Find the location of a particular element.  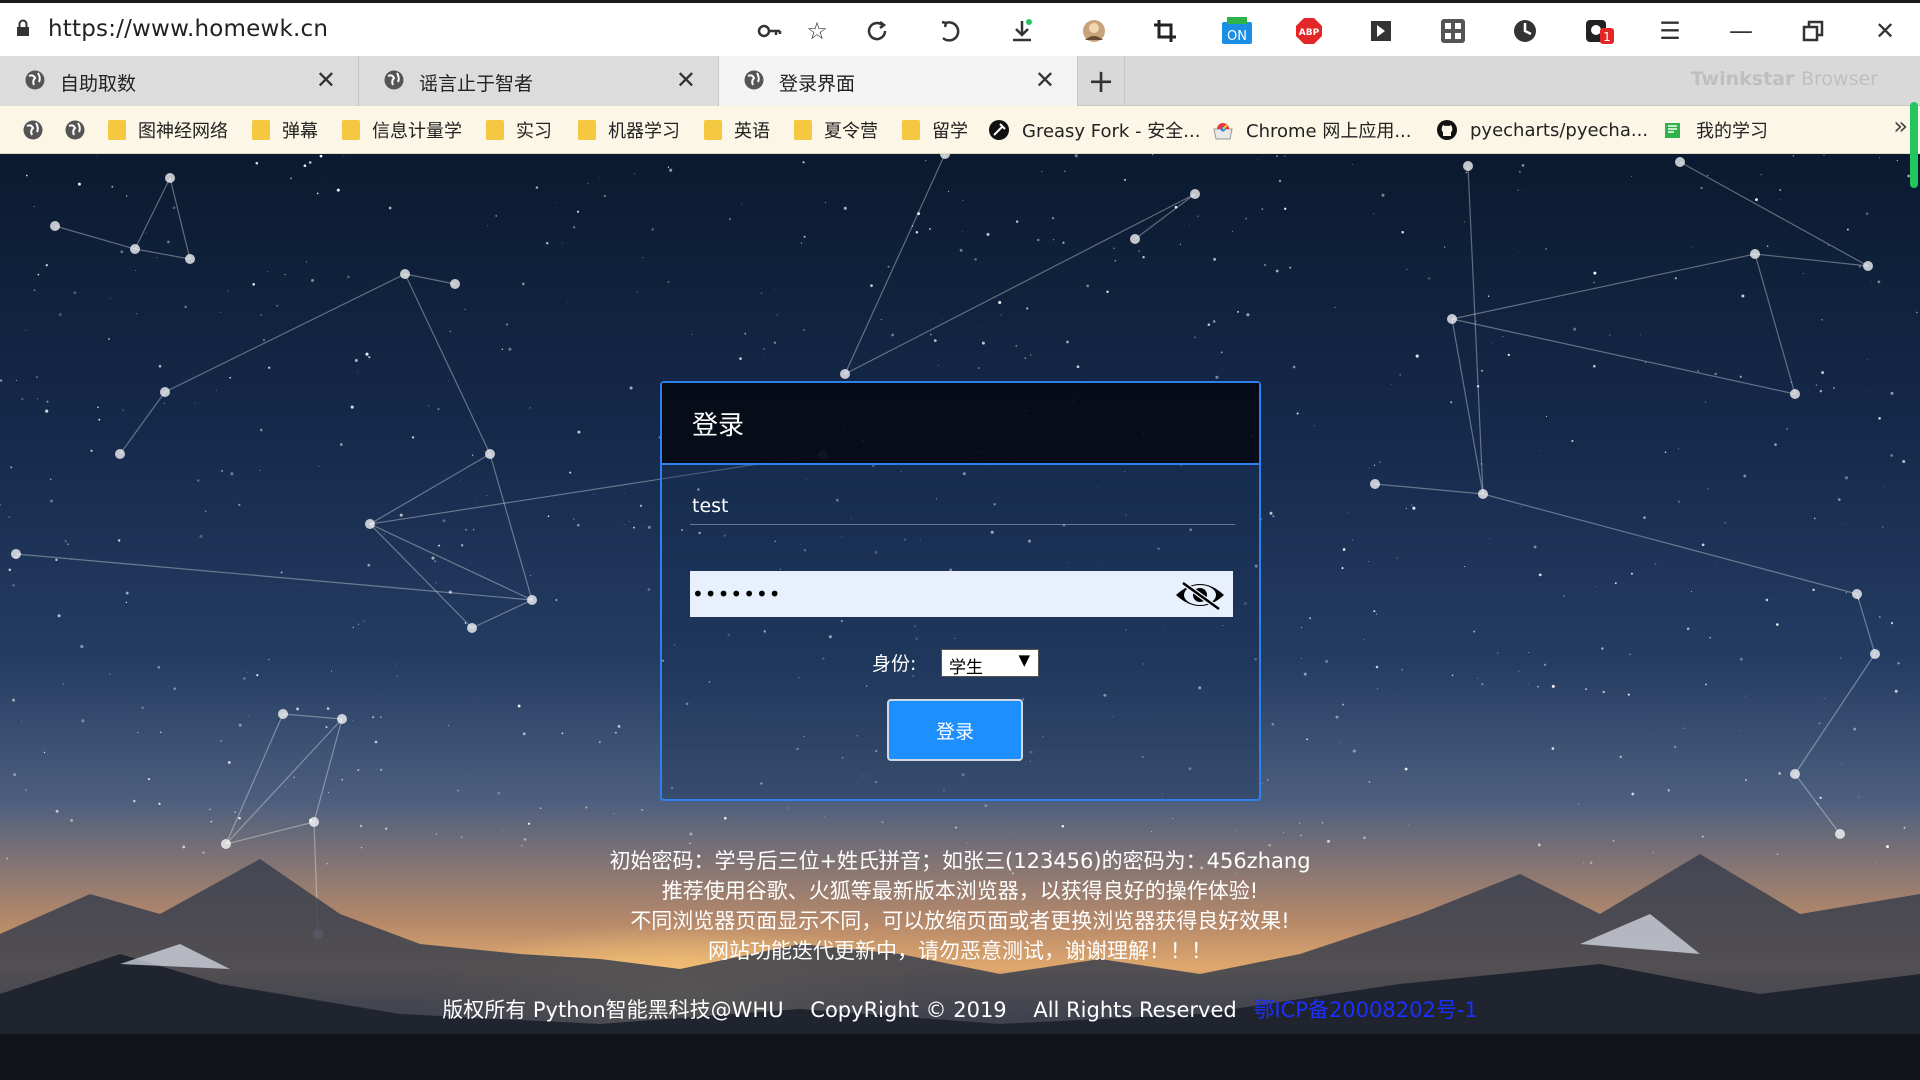

login-button: 登录 is located at coordinates (955, 730).